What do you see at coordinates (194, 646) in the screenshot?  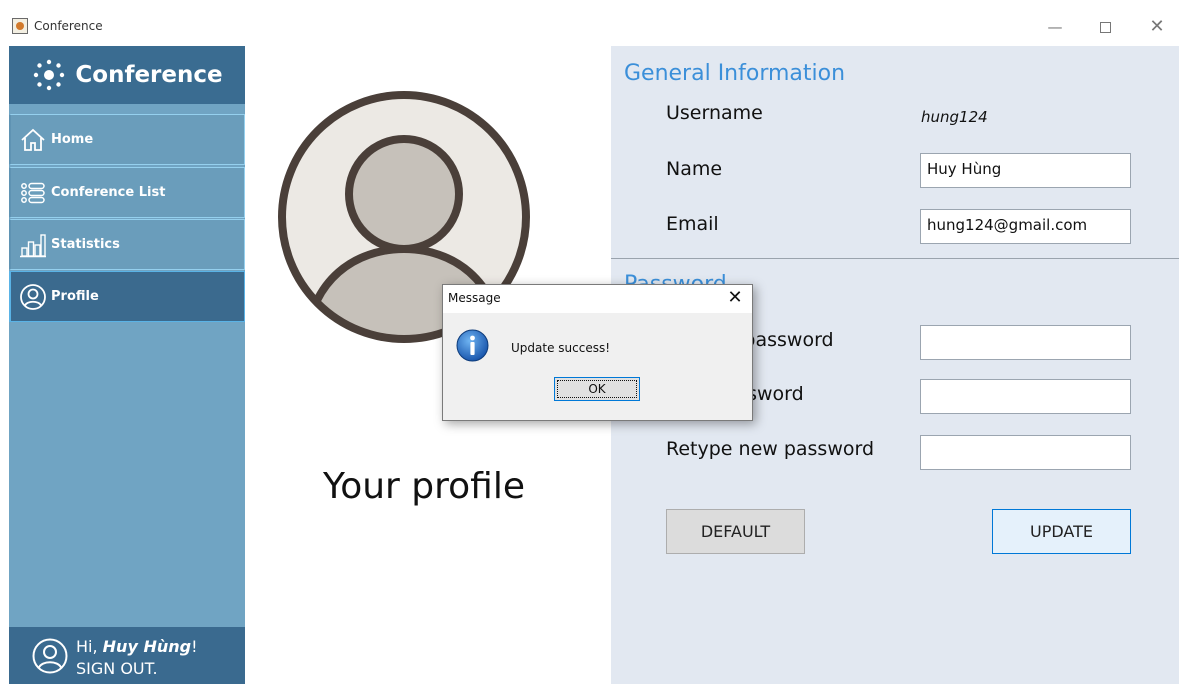 I see `greeting-suffix: !` at bounding box center [194, 646].